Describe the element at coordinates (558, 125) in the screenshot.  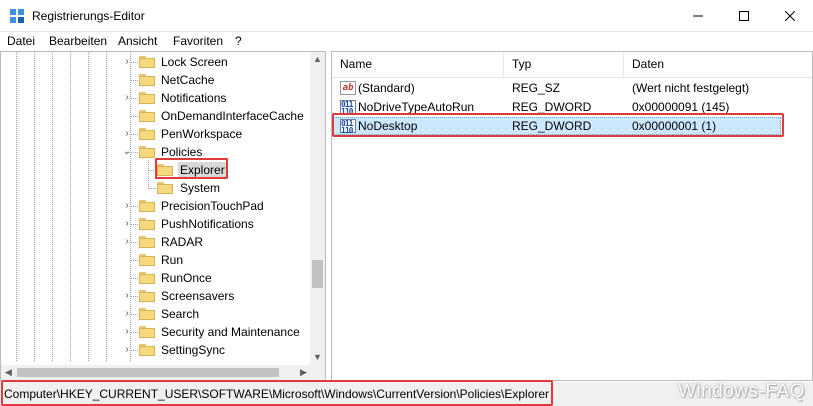
I see `nodesktop-row-highlight-box` at that location.